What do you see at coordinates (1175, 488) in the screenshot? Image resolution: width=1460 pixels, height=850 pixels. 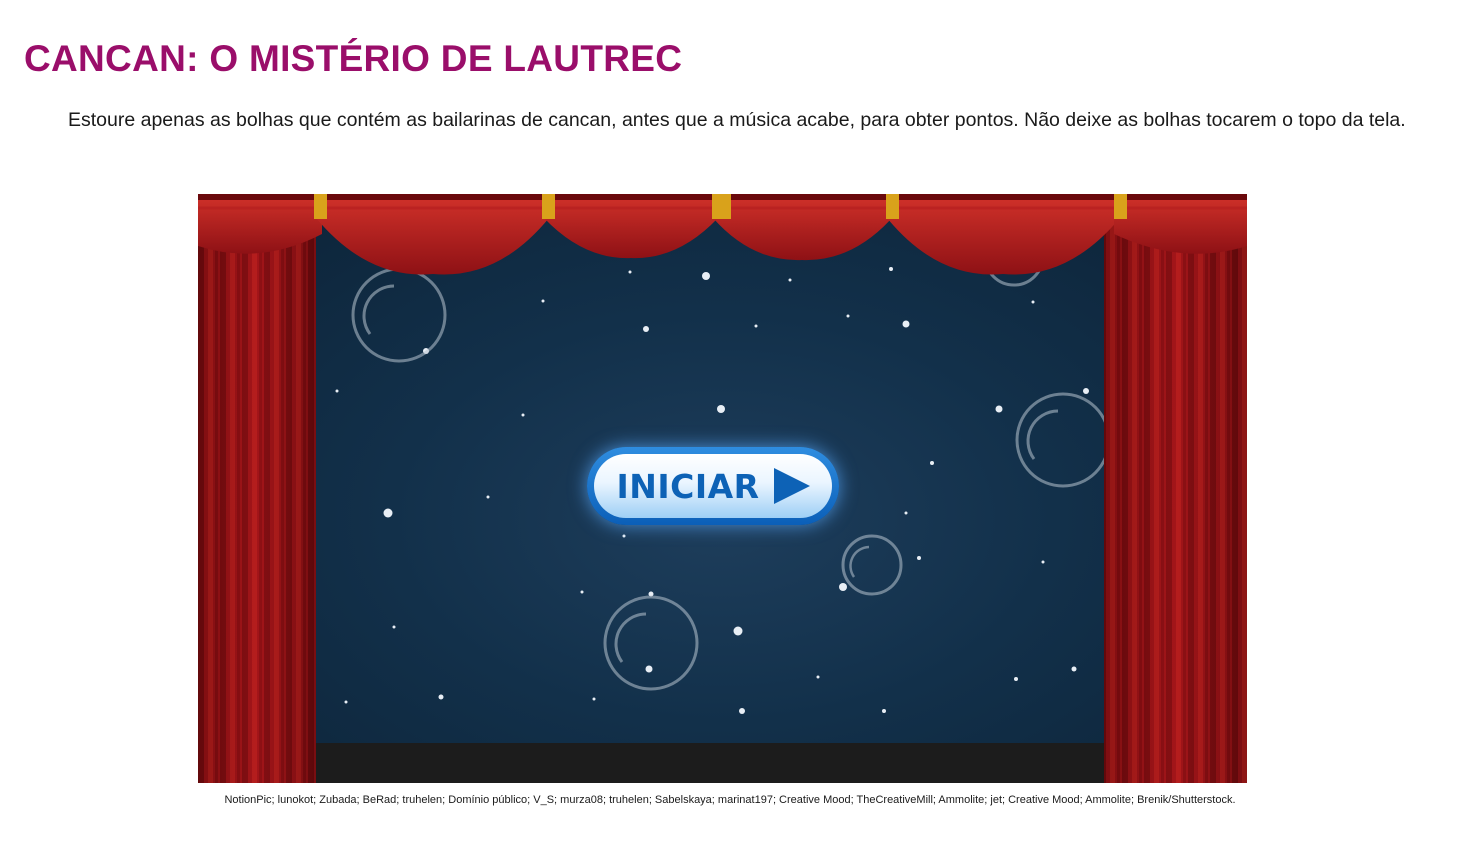 I see `right-curtain` at bounding box center [1175, 488].